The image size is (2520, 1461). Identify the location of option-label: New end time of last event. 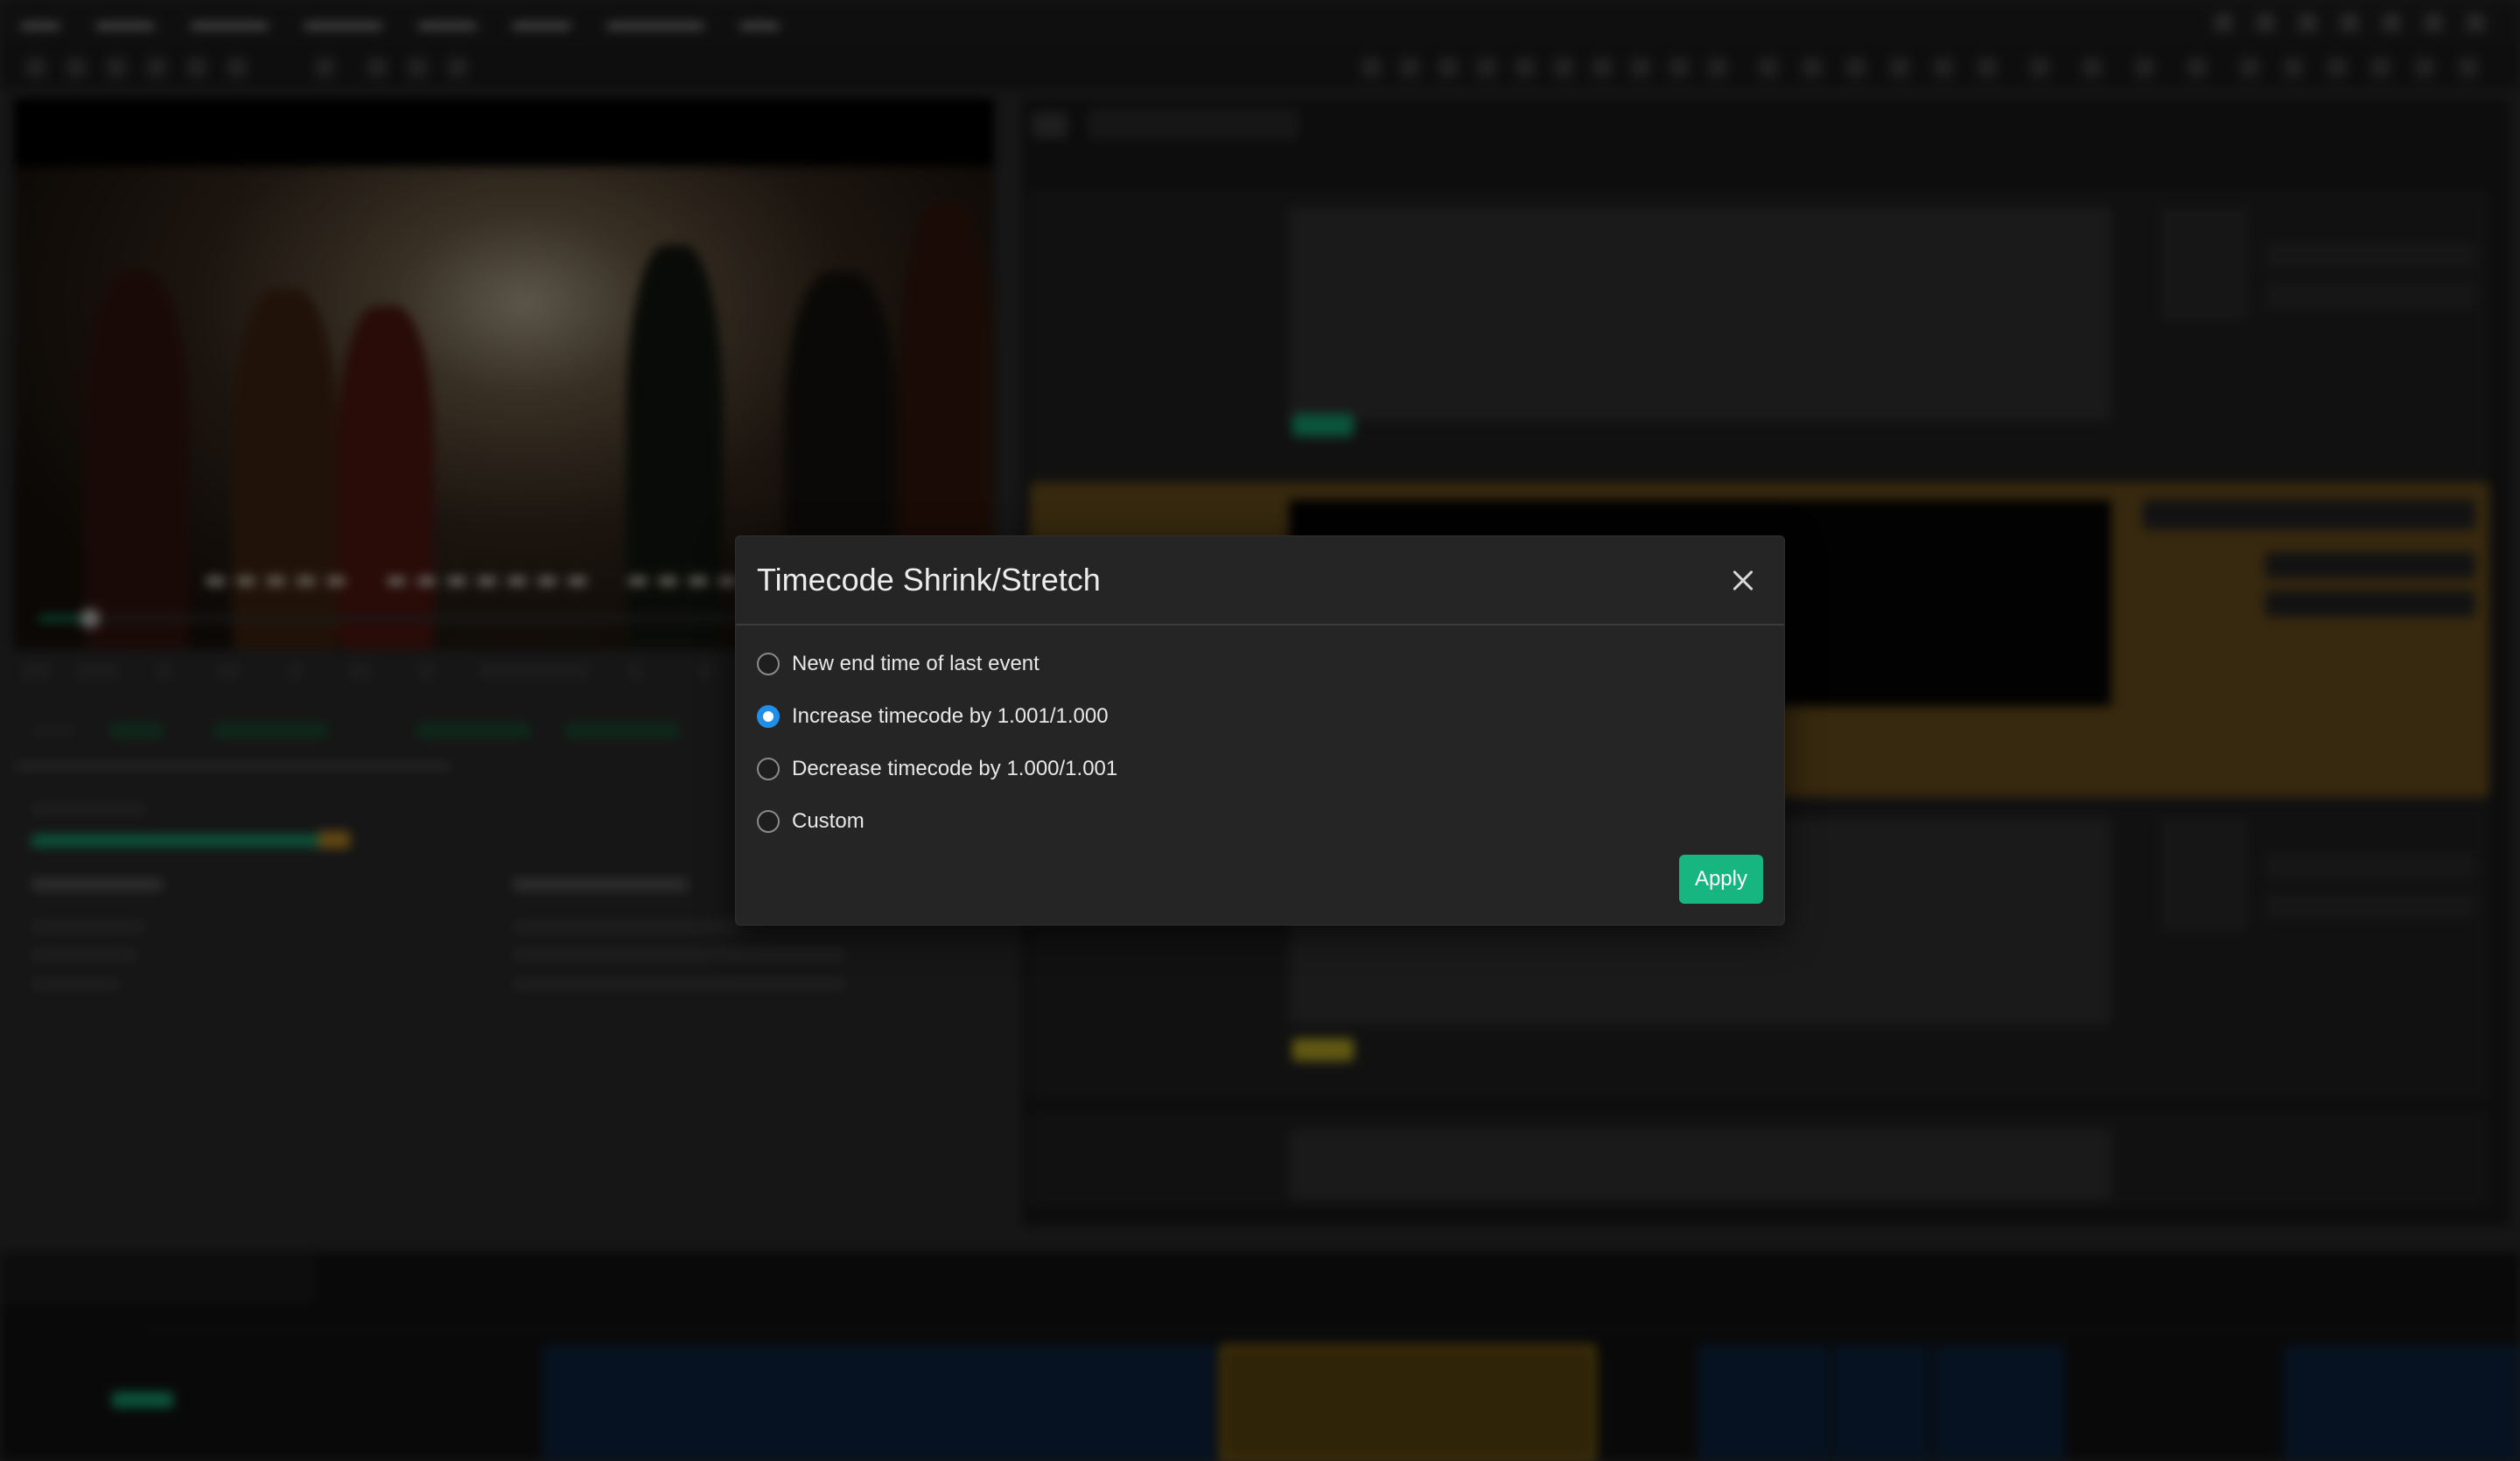
(916, 663).